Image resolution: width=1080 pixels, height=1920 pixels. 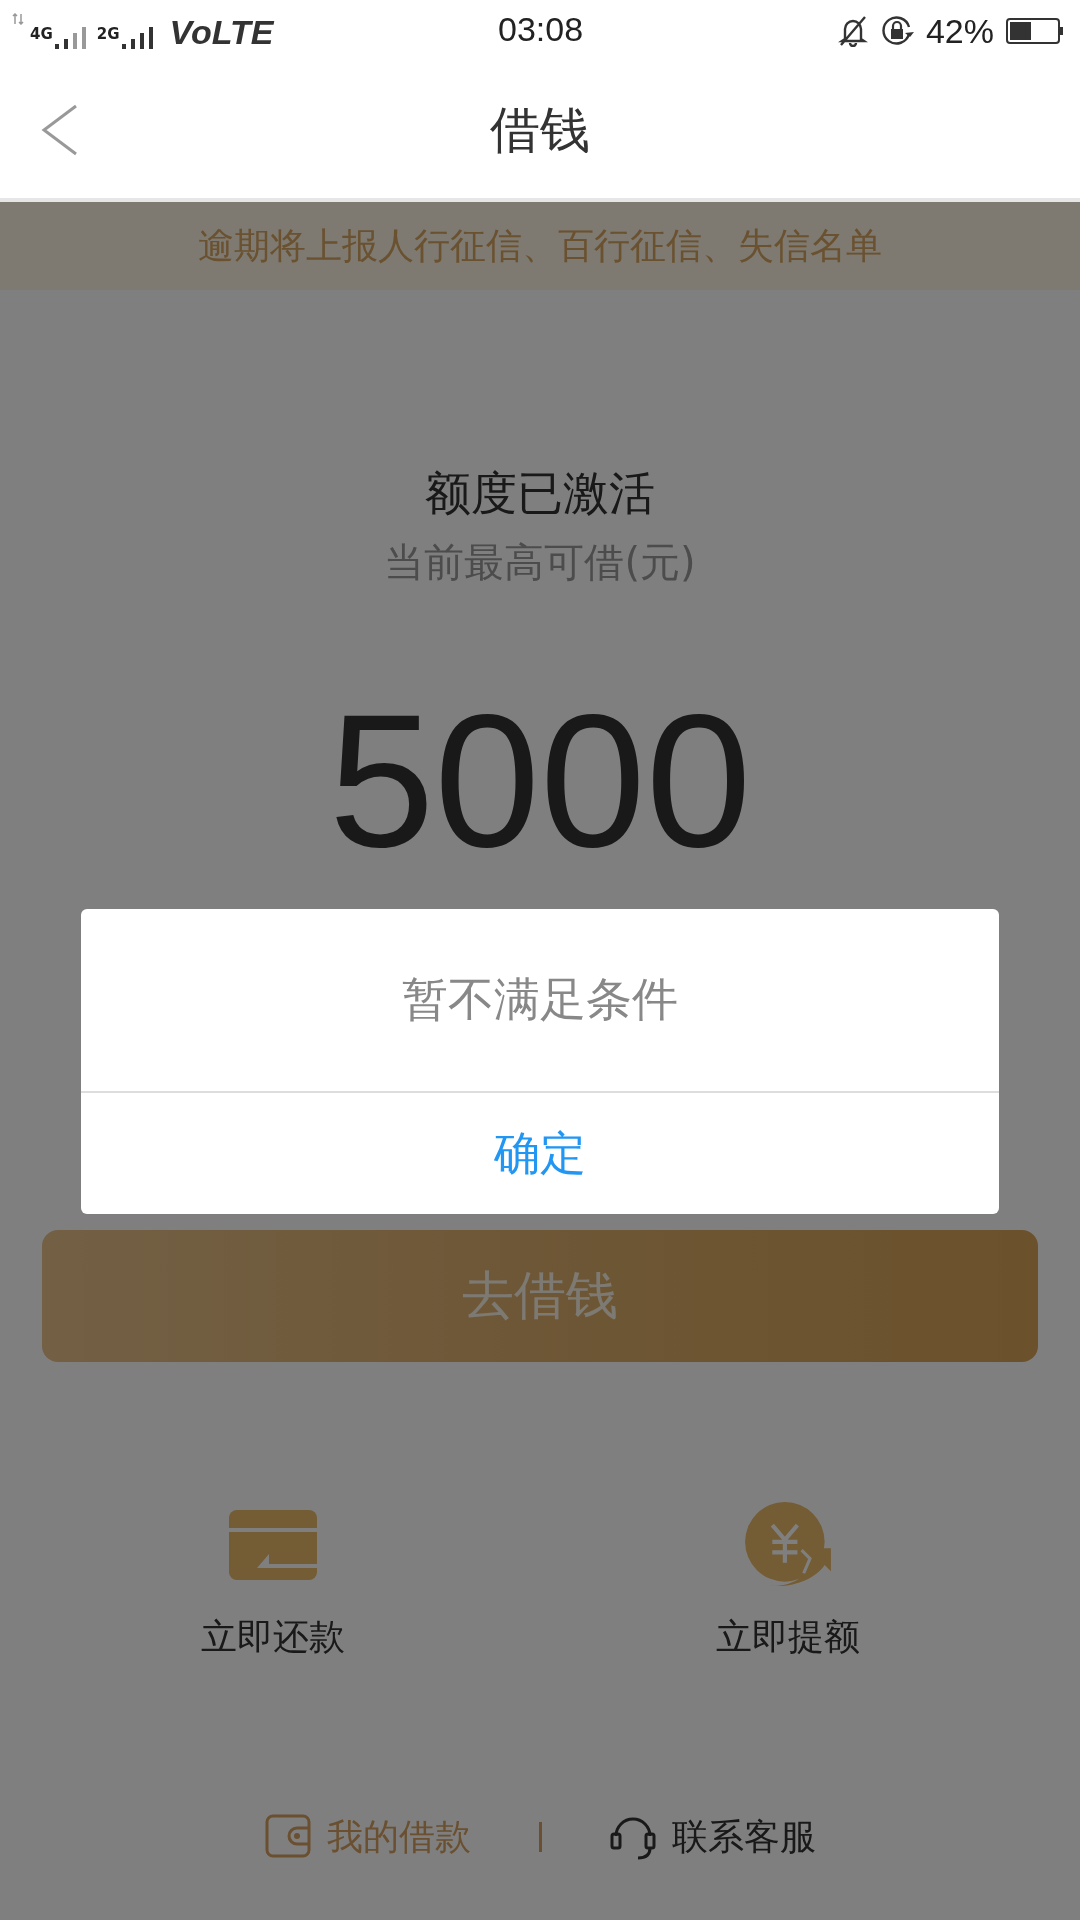 What do you see at coordinates (18, 19) in the screenshot?
I see `data-arrows-icon` at bounding box center [18, 19].